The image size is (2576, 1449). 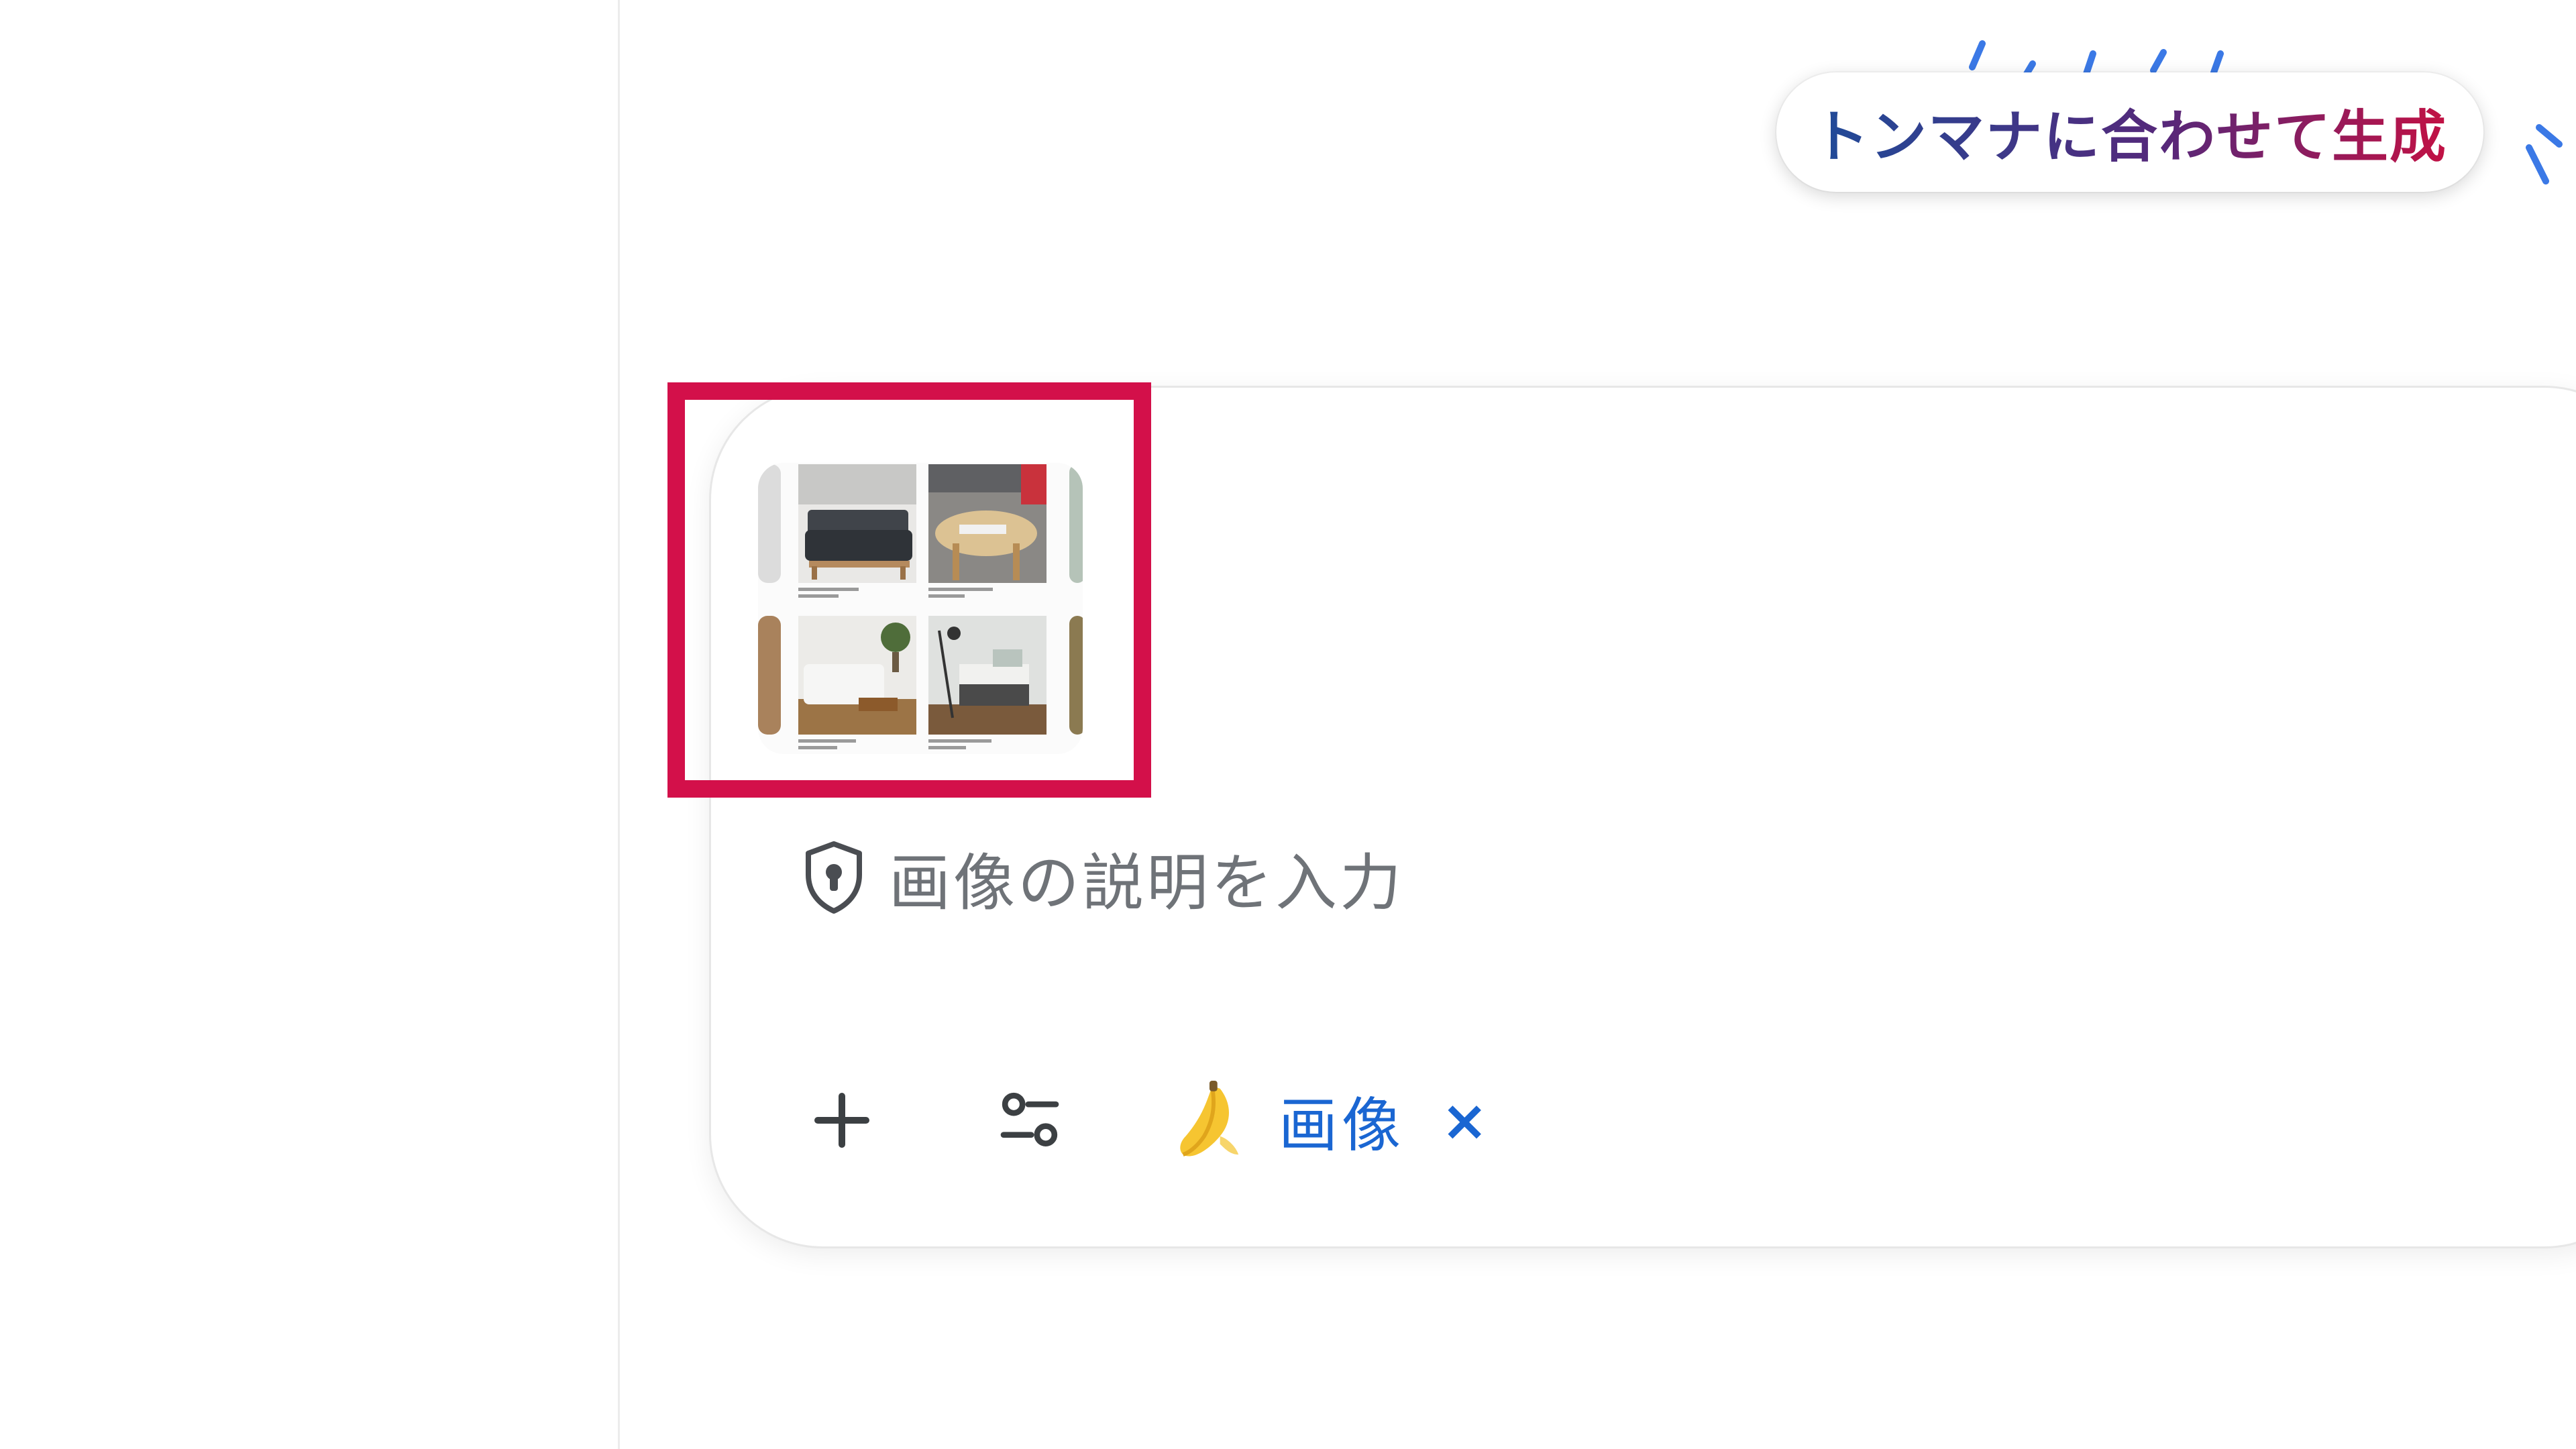 I want to click on image-tool-chip-label: 画像, so click(x=1342, y=1120).